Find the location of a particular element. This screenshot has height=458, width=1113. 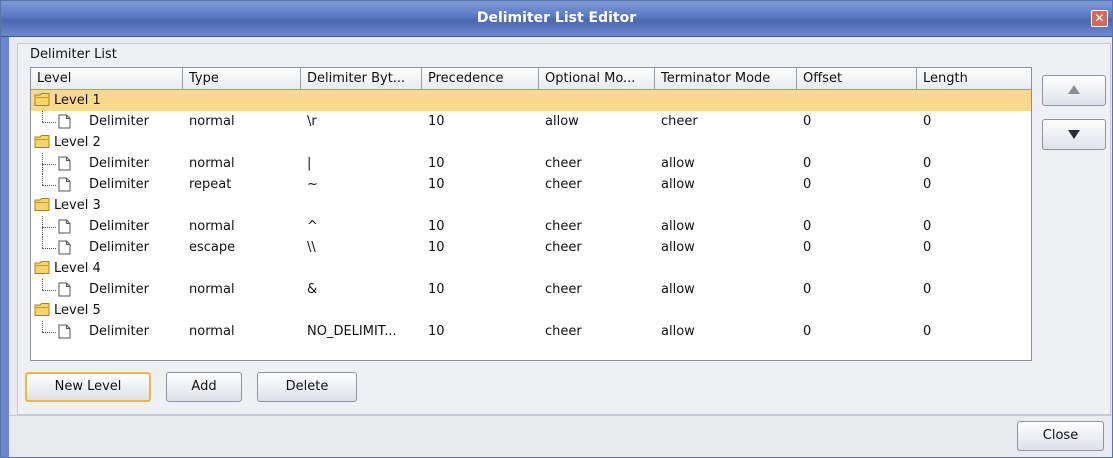

column-header-precedence: Precedence is located at coordinates (480, 79).